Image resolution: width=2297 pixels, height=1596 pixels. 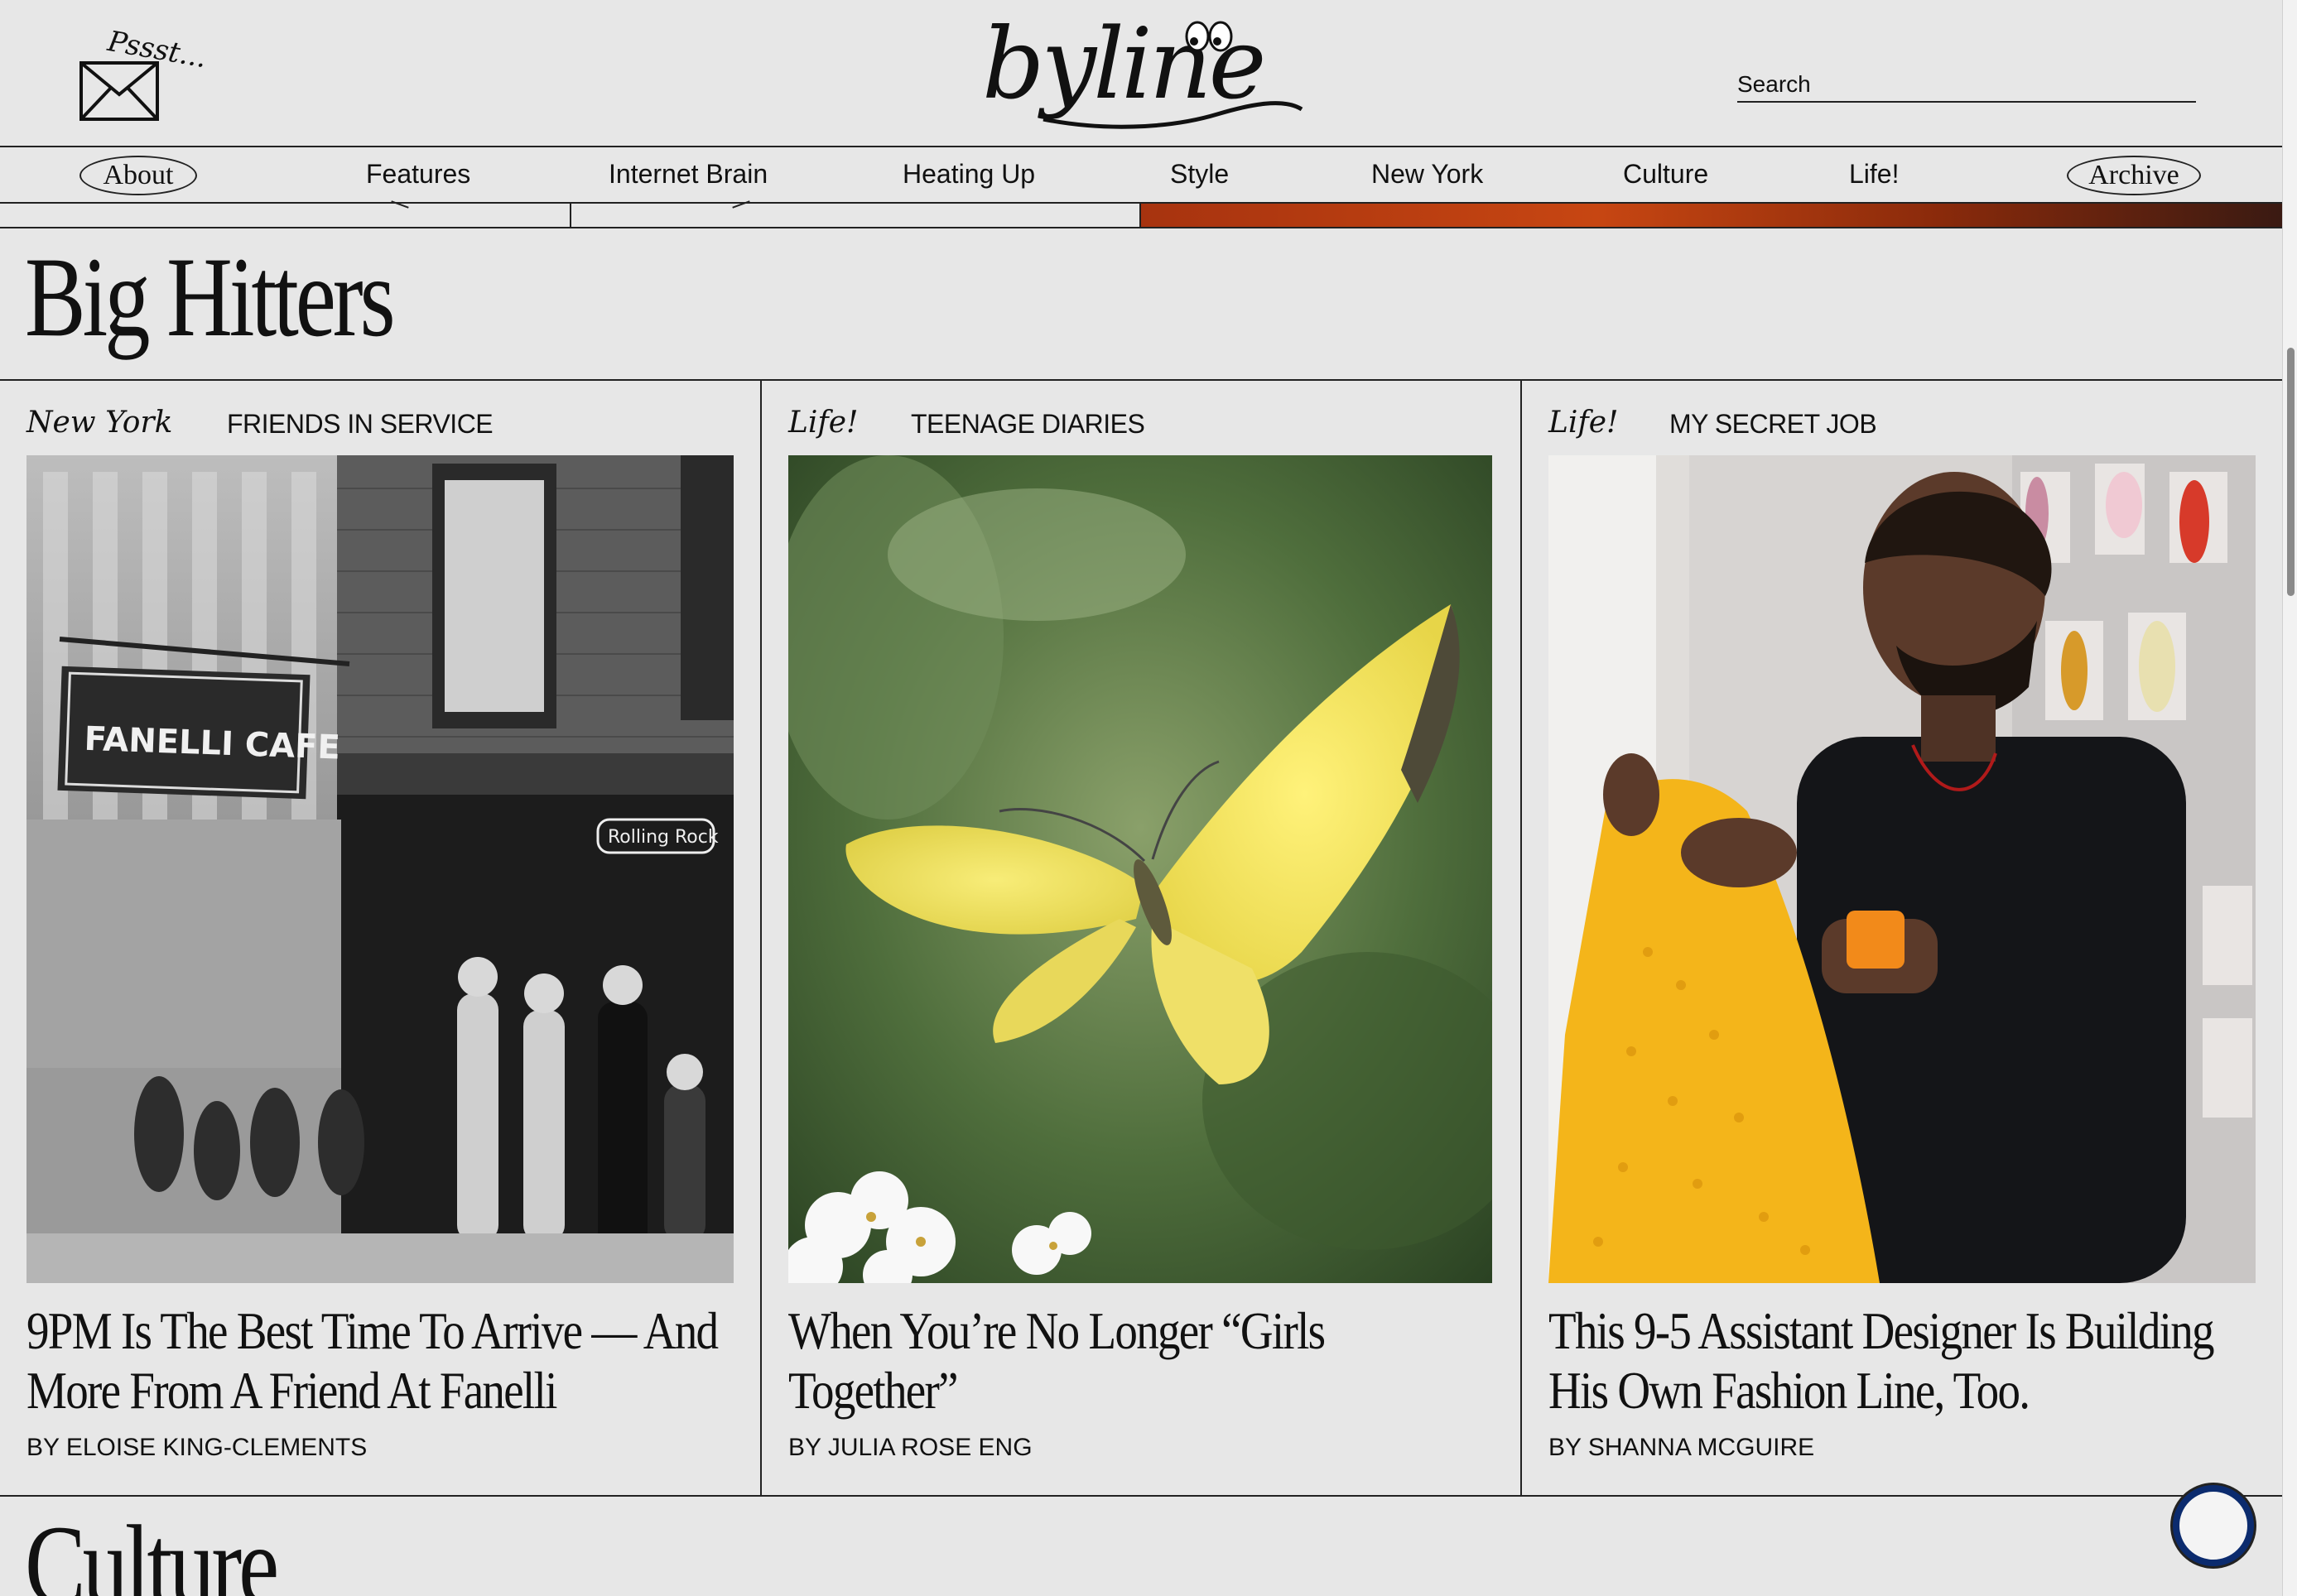 I want to click on next-section-title: Culture, so click(x=152, y=1549).